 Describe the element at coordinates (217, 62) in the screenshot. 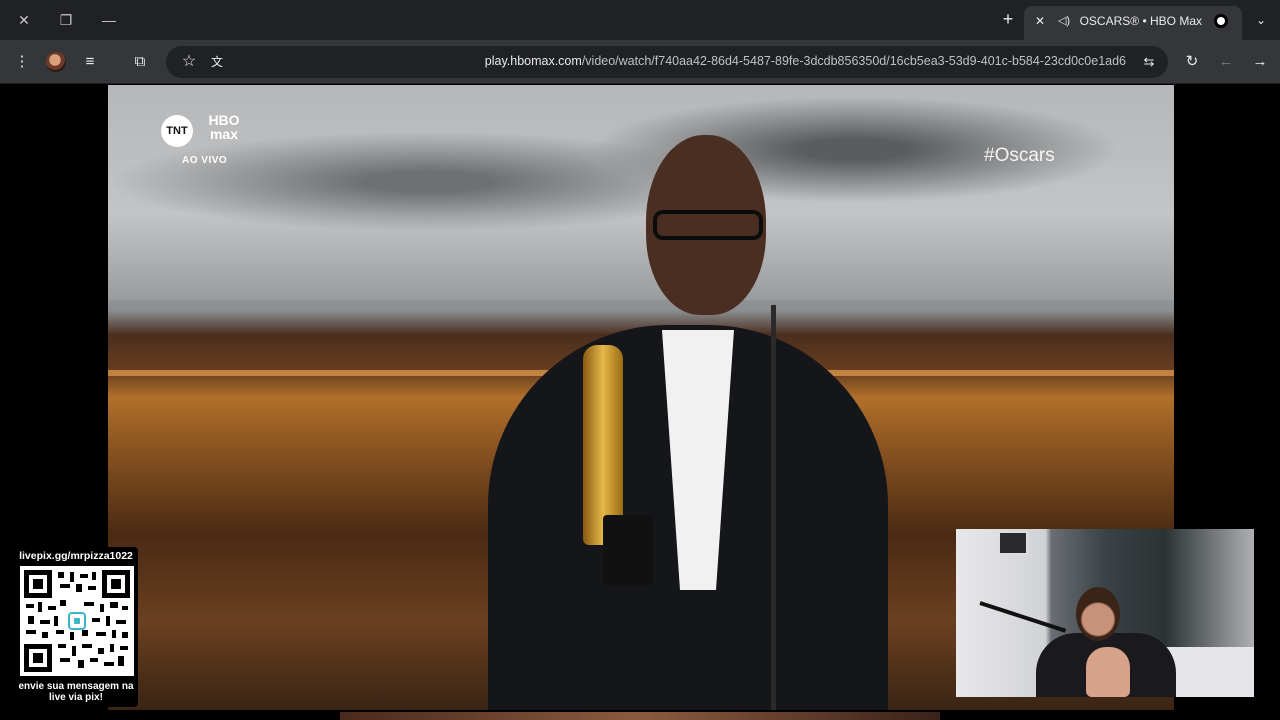

I see `translate-icon: 文` at that location.